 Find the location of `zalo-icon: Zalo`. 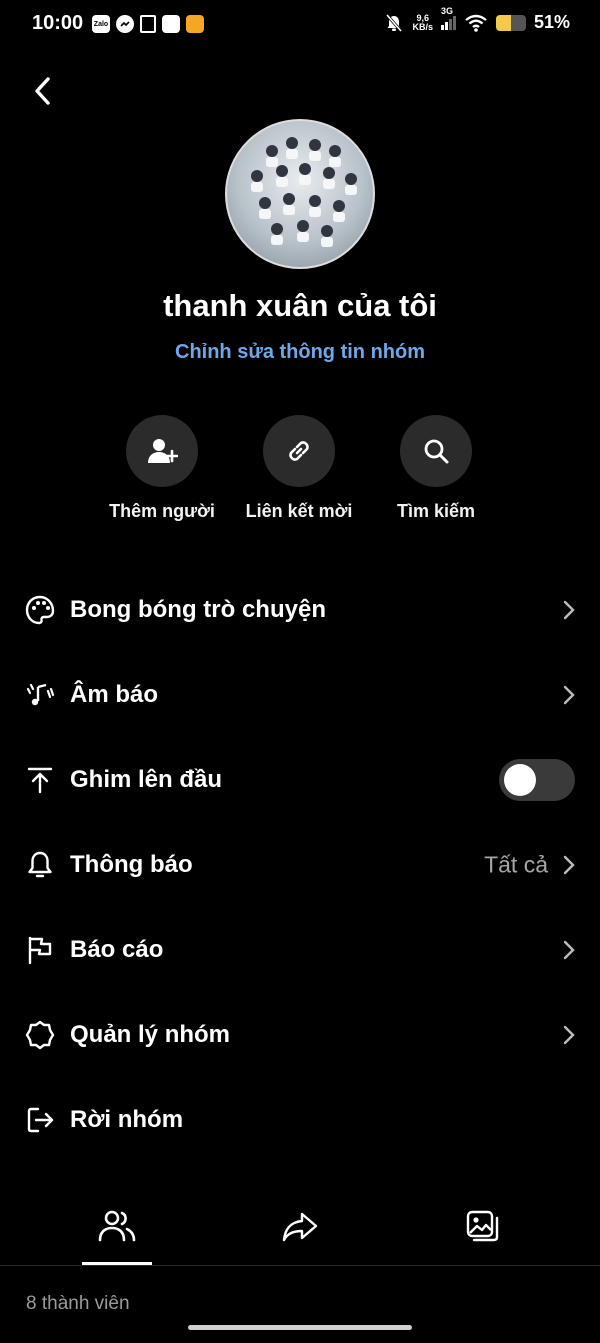

zalo-icon: Zalo is located at coordinates (101, 24).